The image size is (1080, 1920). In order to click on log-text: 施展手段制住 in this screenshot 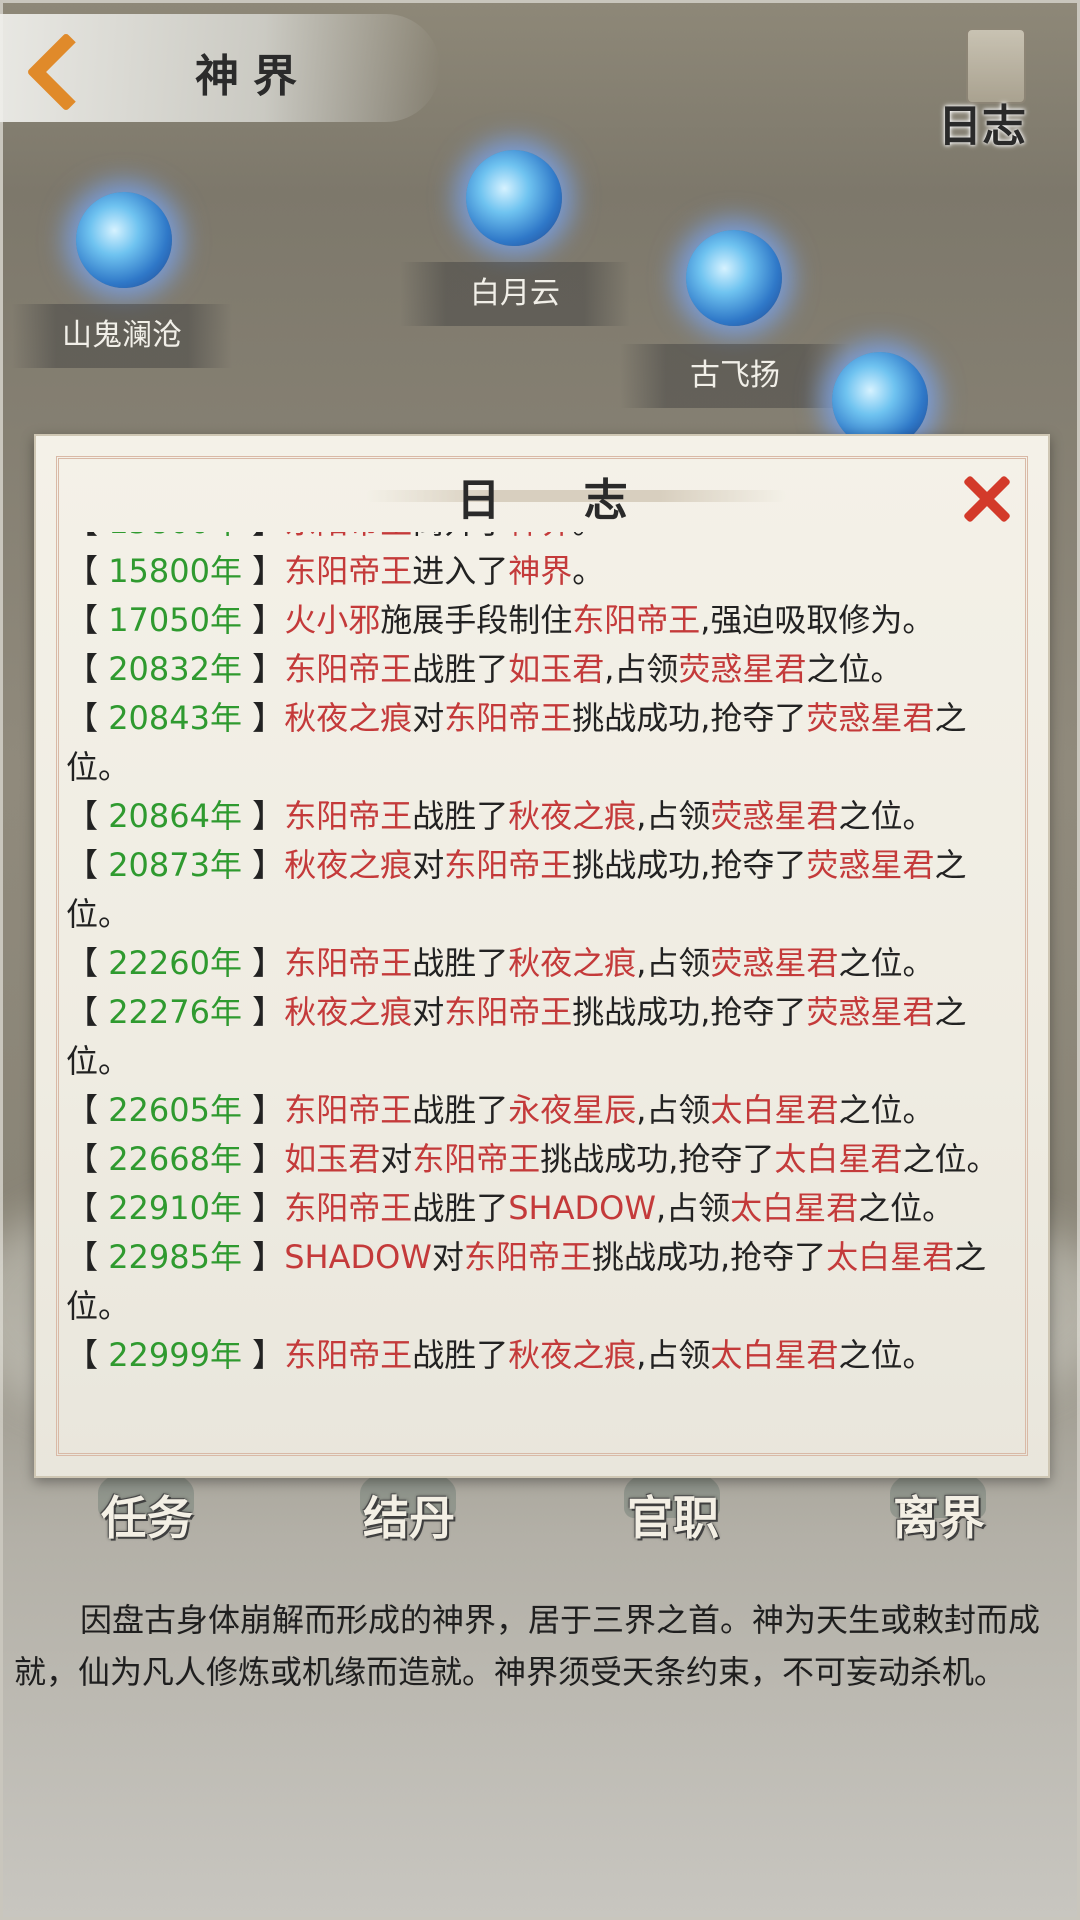, I will do `click(476, 620)`.